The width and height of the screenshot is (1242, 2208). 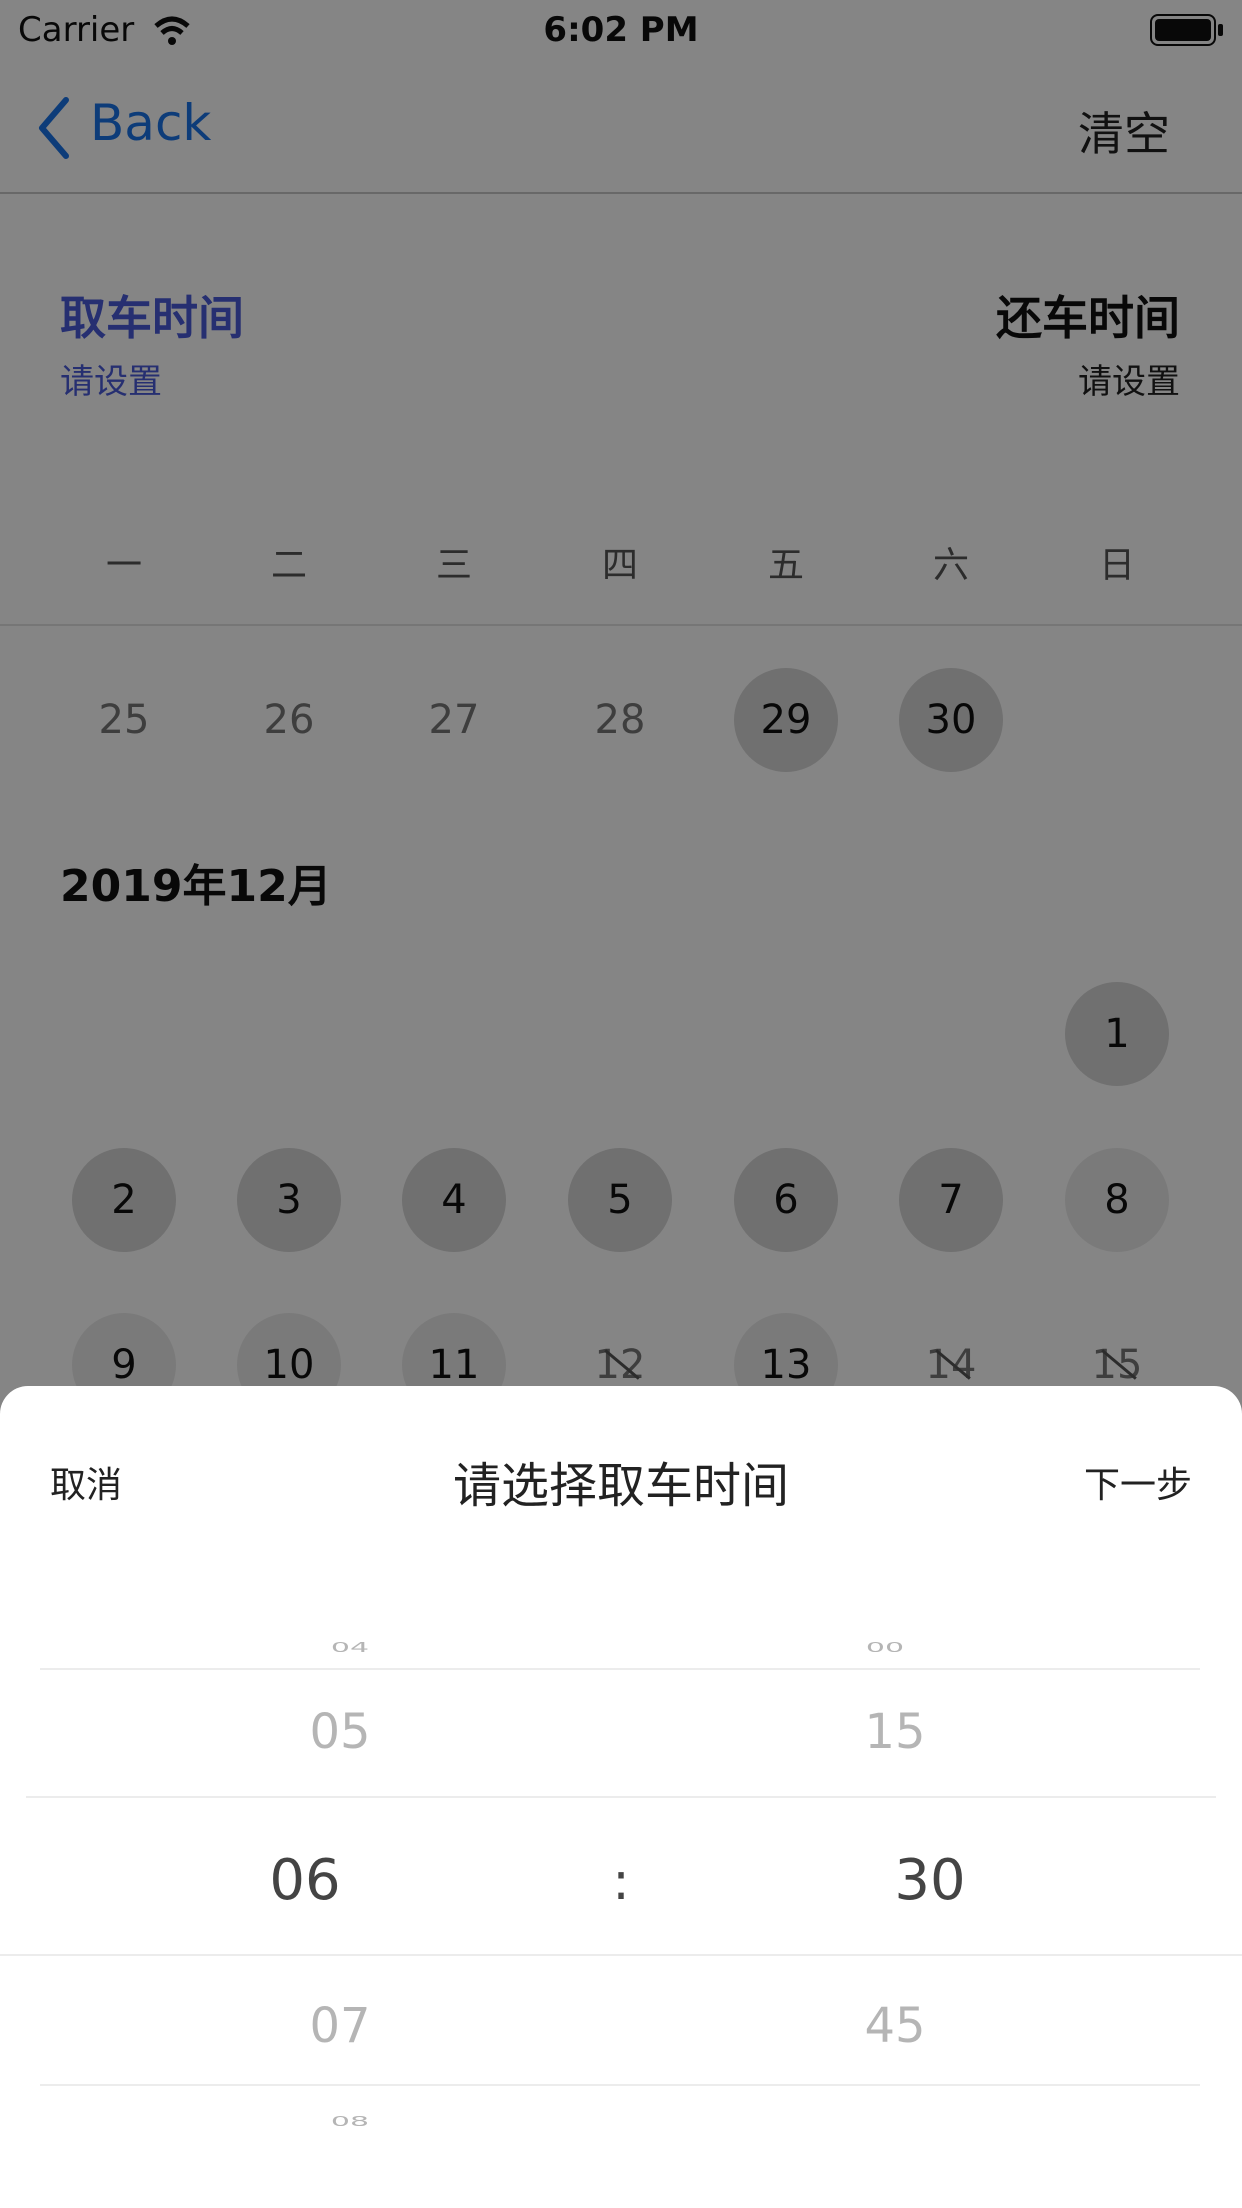 What do you see at coordinates (340, 2026) in the screenshot?
I see `hour-option: 07` at bounding box center [340, 2026].